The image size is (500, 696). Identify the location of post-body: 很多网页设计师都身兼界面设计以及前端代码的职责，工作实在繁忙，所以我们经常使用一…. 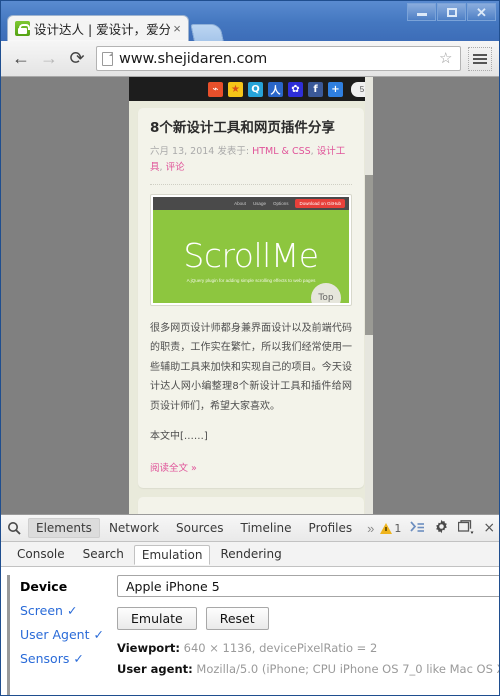
(251, 367).